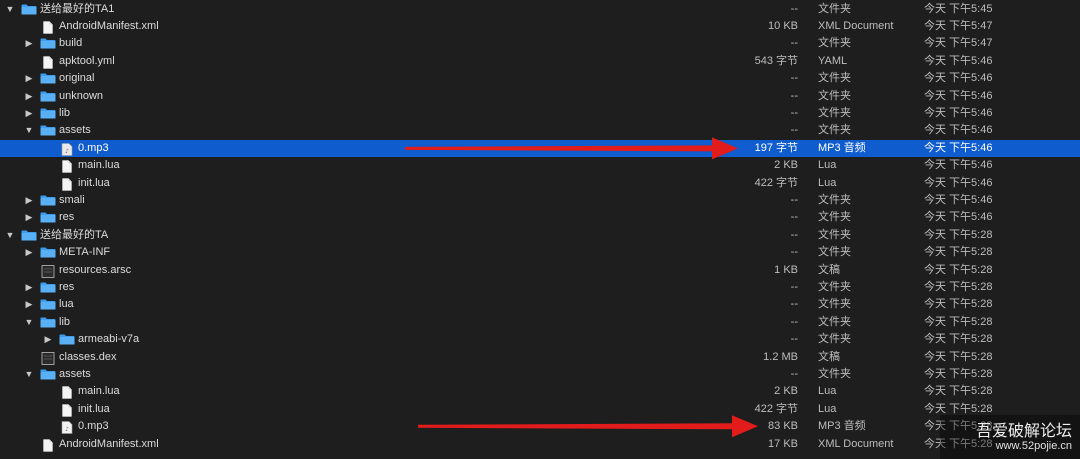  I want to click on folder-row: ▶ lua -- 文件夹 今天 下午5:28, so click(540, 304).